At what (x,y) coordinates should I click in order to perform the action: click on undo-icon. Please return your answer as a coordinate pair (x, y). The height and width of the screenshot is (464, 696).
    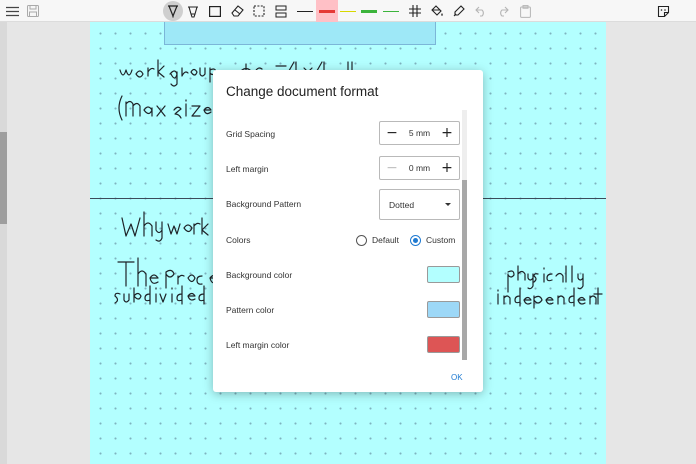
    Looking at the image, I should click on (481, 11).